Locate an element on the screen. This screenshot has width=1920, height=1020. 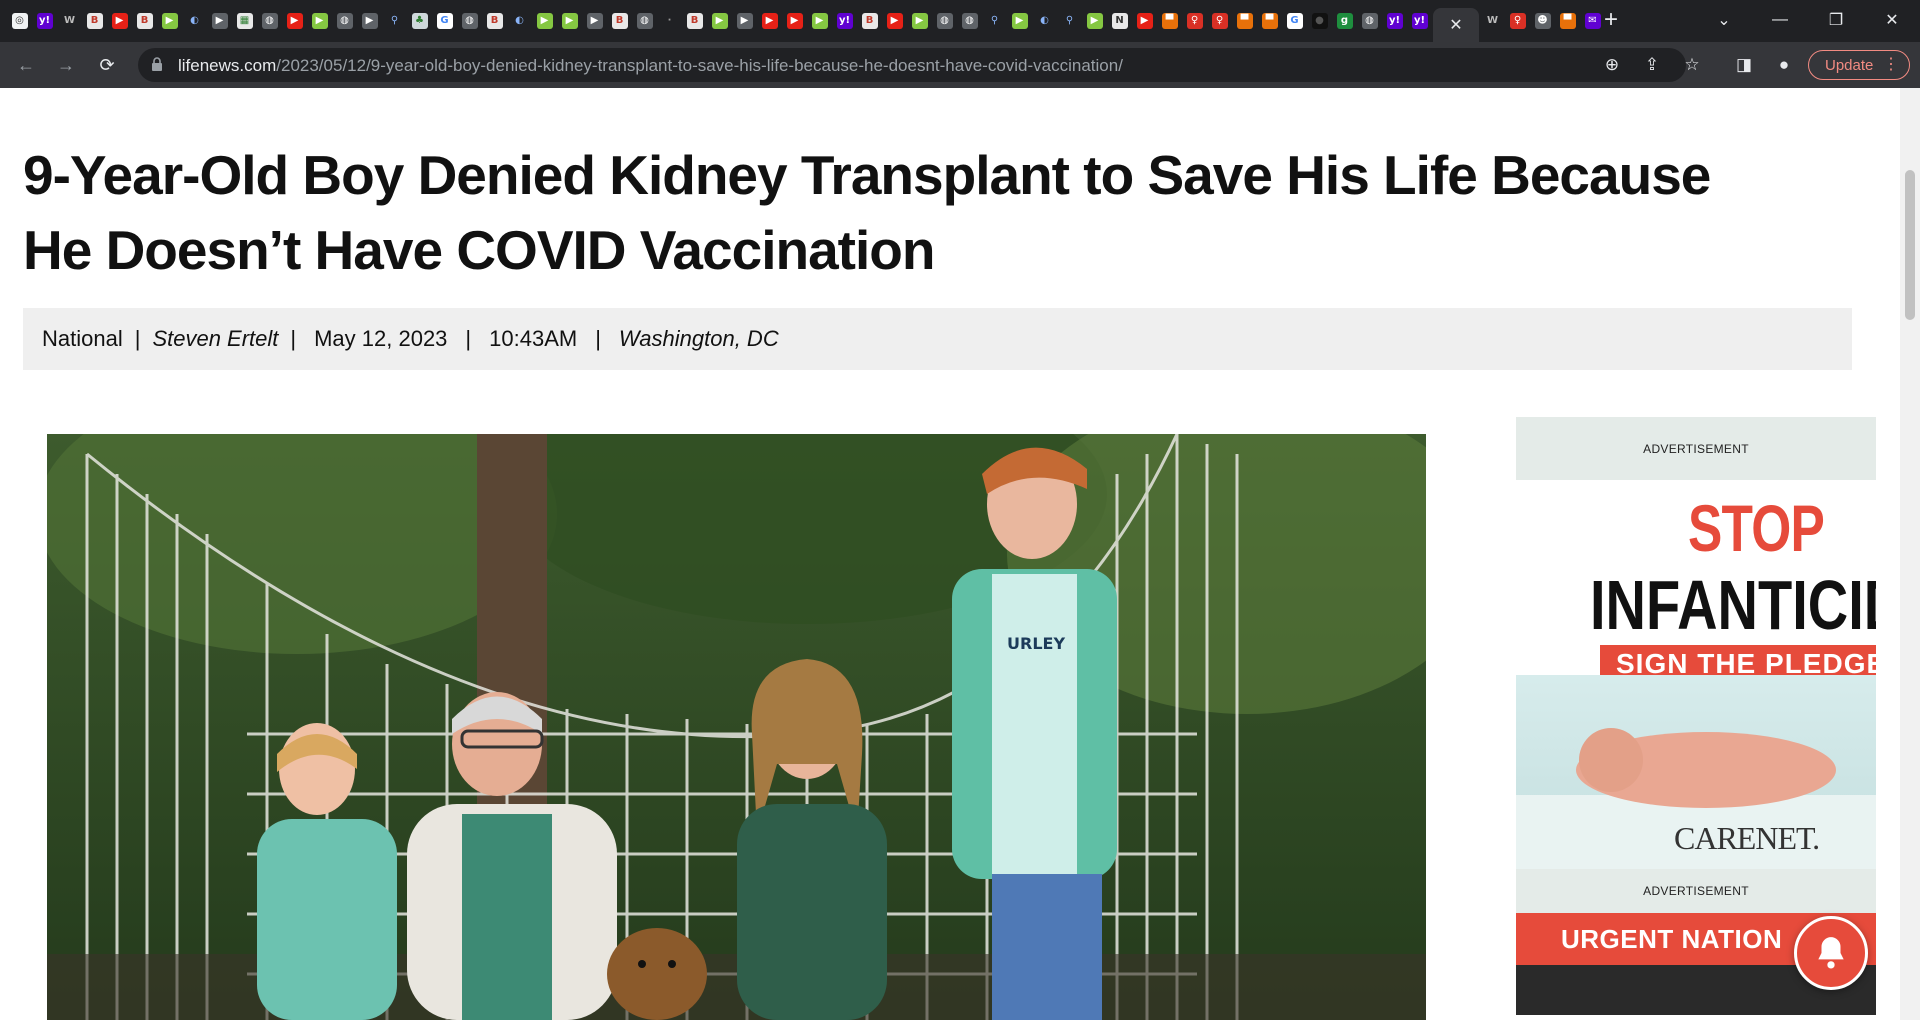
close-tab-icon: ✕ is located at coordinates (1455, 25).